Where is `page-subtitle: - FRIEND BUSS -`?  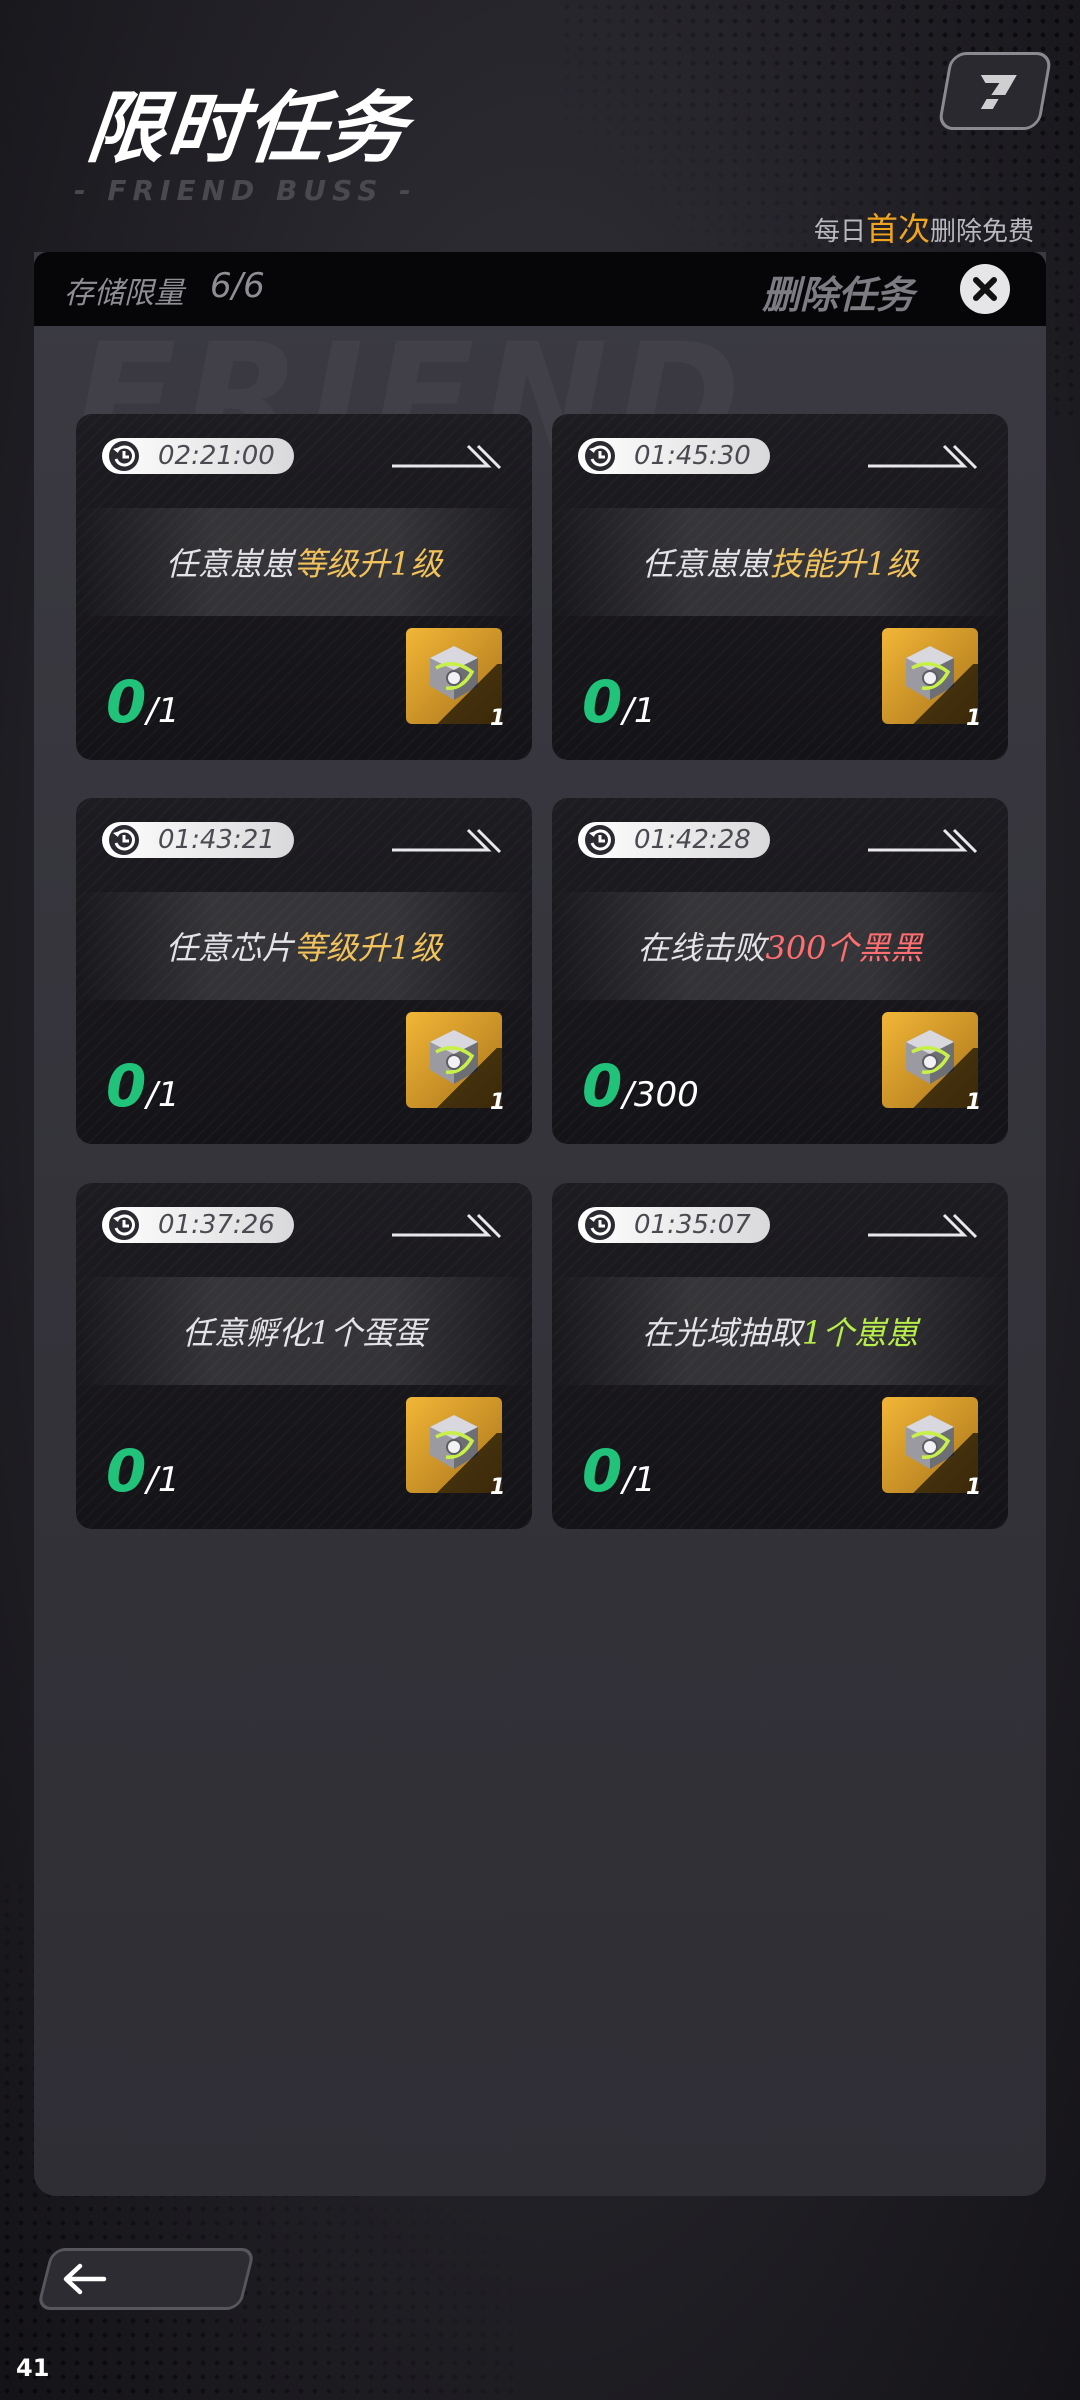
page-subtitle: - FRIEND BUSS - is located at coordinates (245, 190).